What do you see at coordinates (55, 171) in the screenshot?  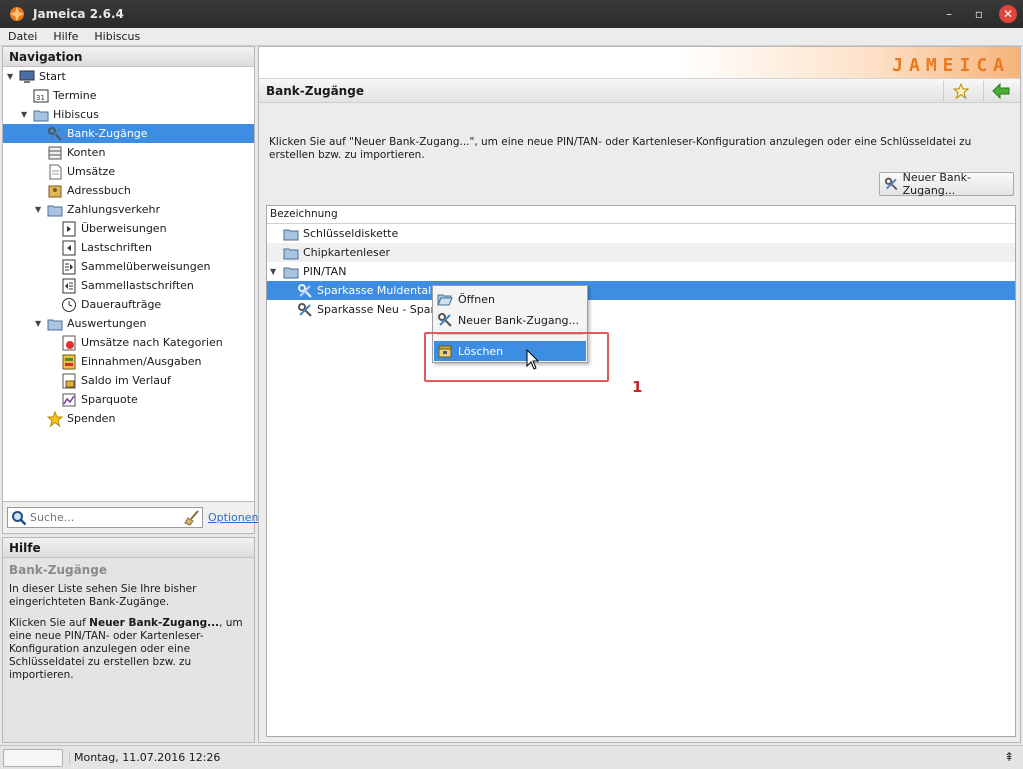 I see `transactions-icon` at bounding box center [55, 171].